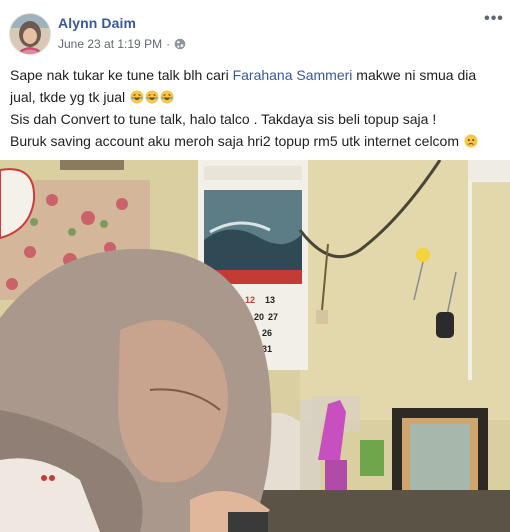 The width and height of the screenshot is (510, 532). What do you see at coordinates (255, 97) in the screenshot?
I see `post-text-line-2: jual, tkde yg tk jual` at bounding box center [255, 97].